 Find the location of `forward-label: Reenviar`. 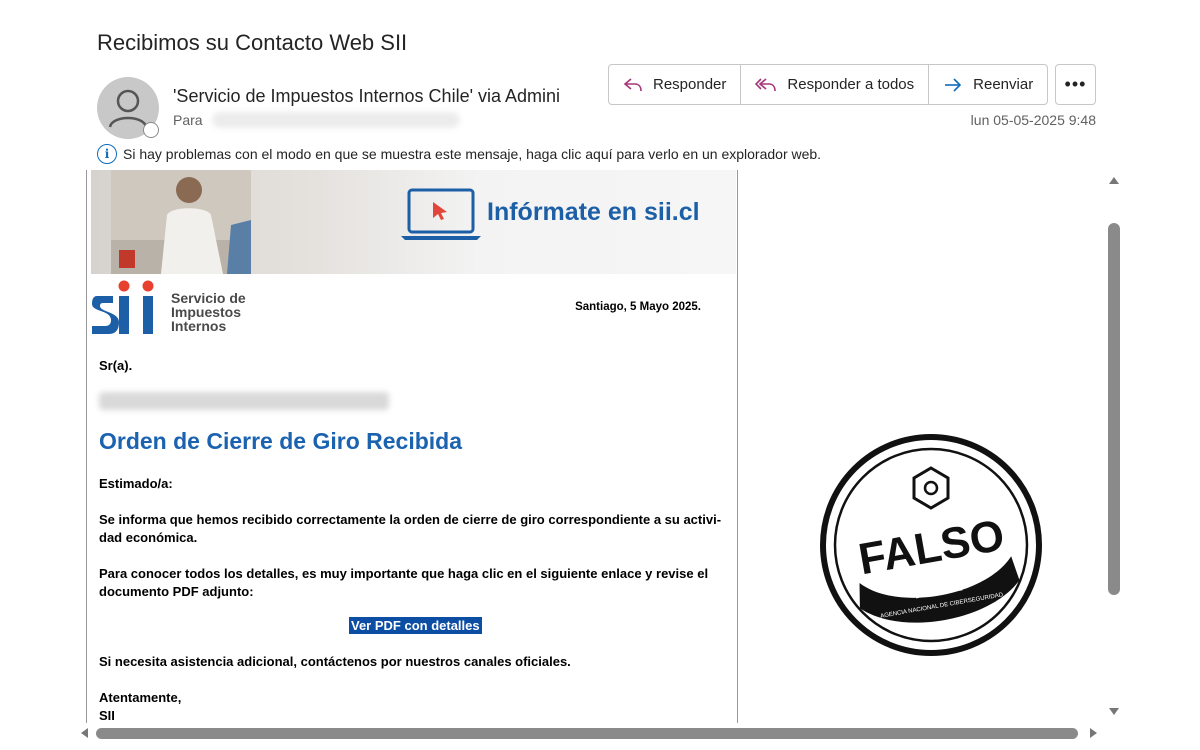

forward-label: Reenviar is located at coordinates (1003, 84).